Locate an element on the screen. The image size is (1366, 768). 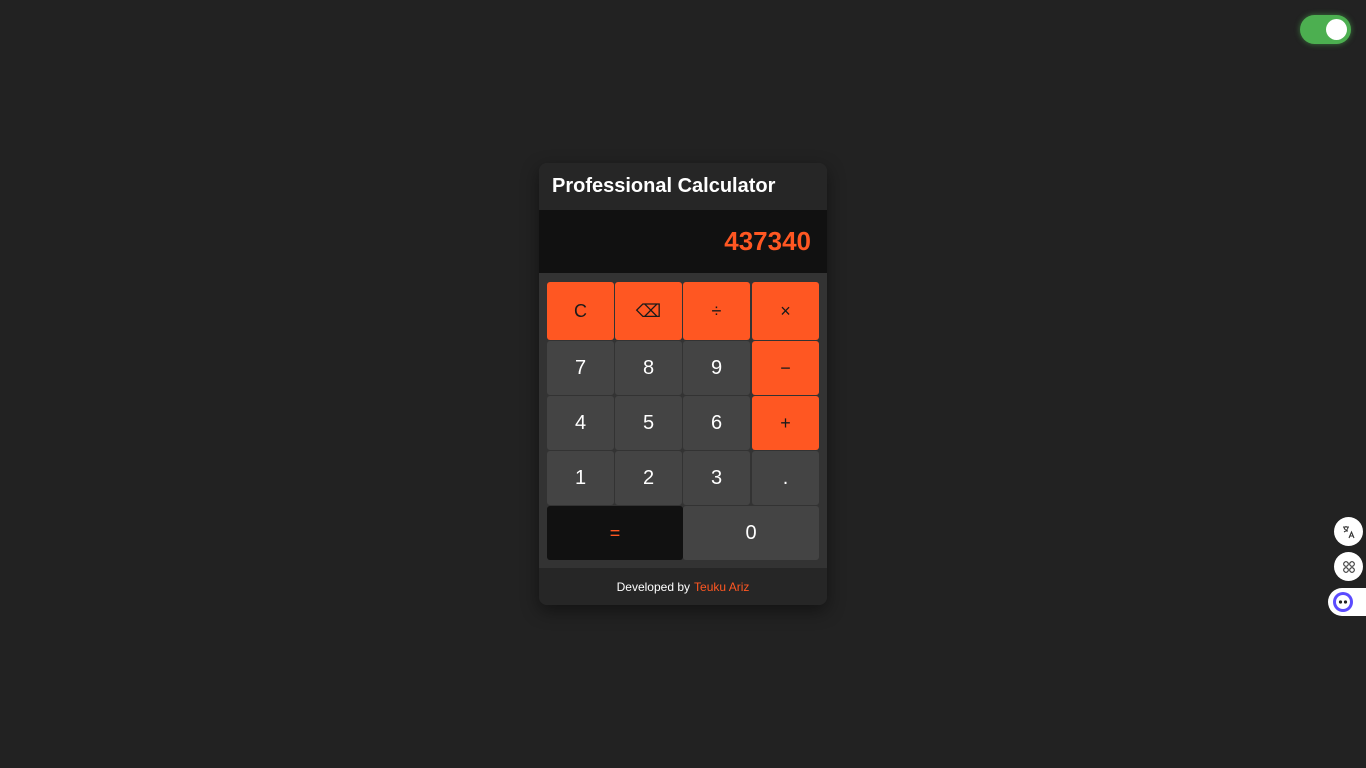
assistant-button is located at coordinates (1347, 602).